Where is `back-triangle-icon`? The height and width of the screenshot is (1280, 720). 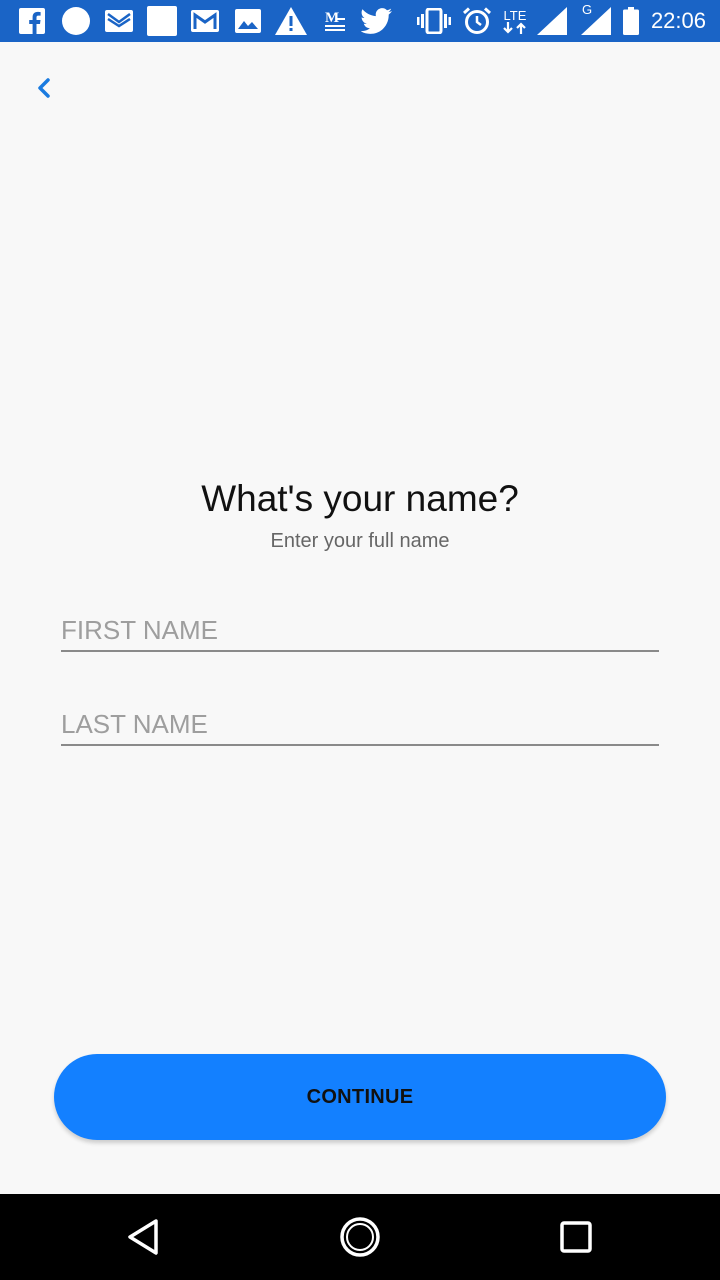
back-triangle-icon is located at coordinates (143, 1237).